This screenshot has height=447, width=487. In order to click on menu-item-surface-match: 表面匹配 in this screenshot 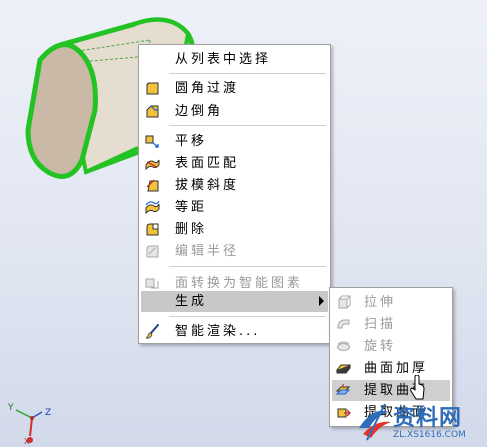, I will do `click(234, 163)`.